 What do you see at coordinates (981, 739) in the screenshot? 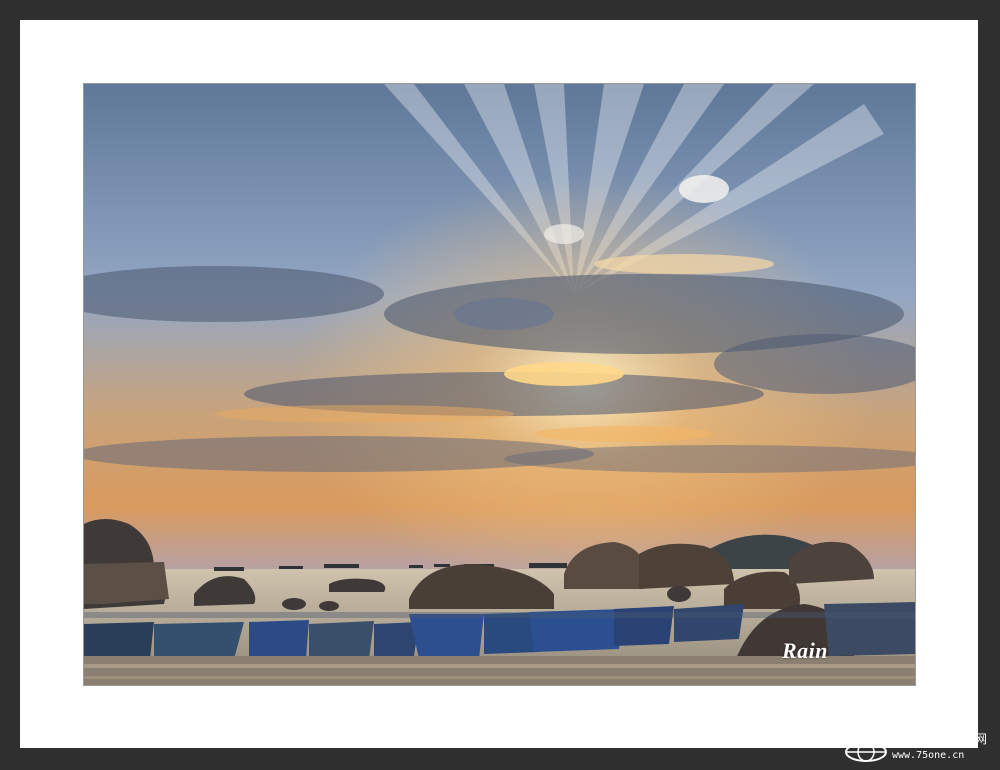
I see `watermark-site-char: 网` at bounding box center [981, 739].